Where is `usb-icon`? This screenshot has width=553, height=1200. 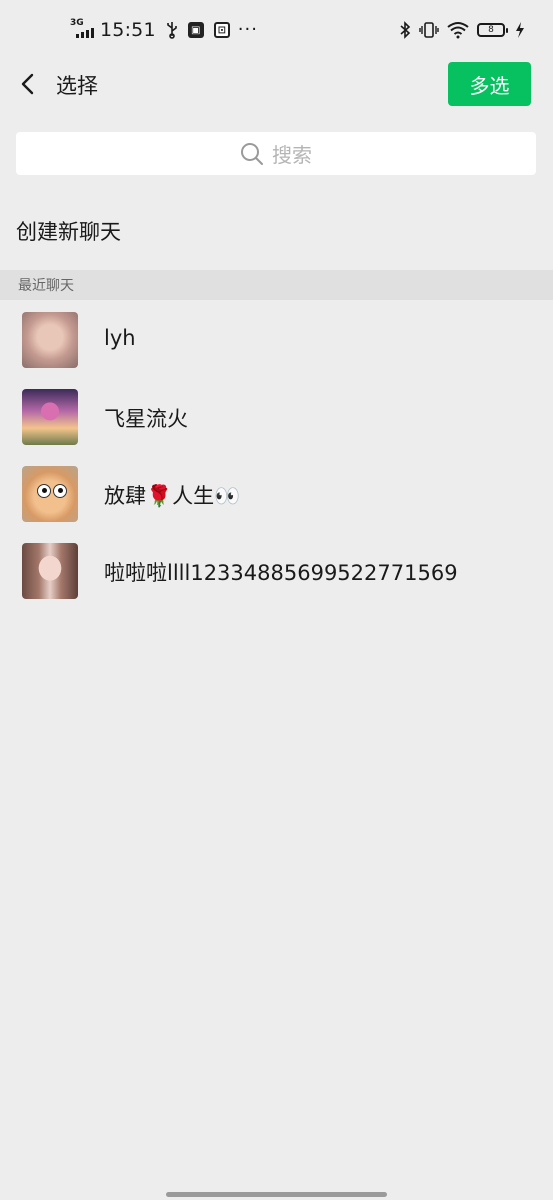 usb-icon is located at coordinates (172, 30).